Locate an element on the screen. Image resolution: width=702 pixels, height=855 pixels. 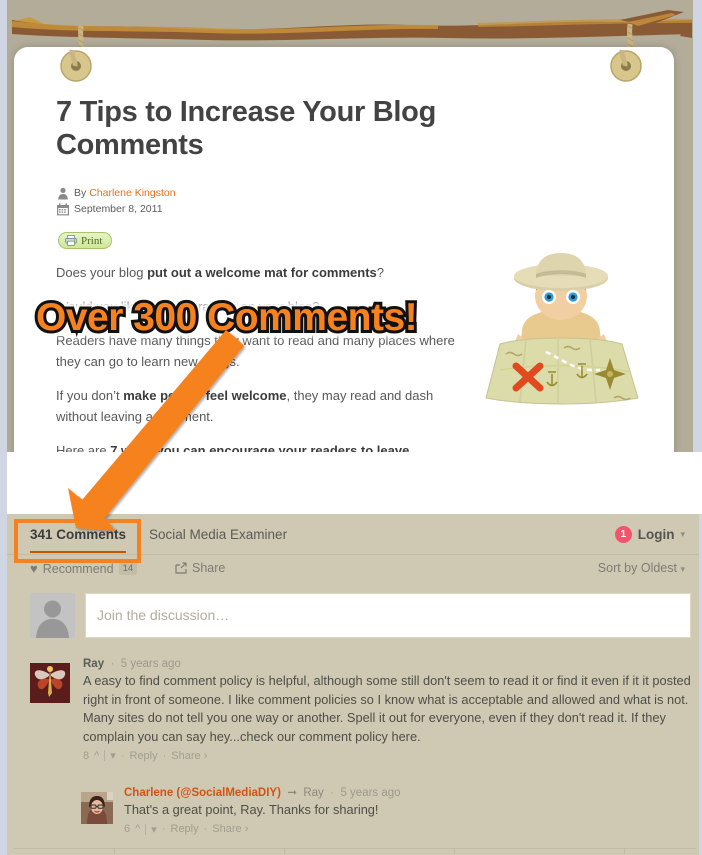
sort-label: Sort by Oldest is located at coordinates (637, 568).